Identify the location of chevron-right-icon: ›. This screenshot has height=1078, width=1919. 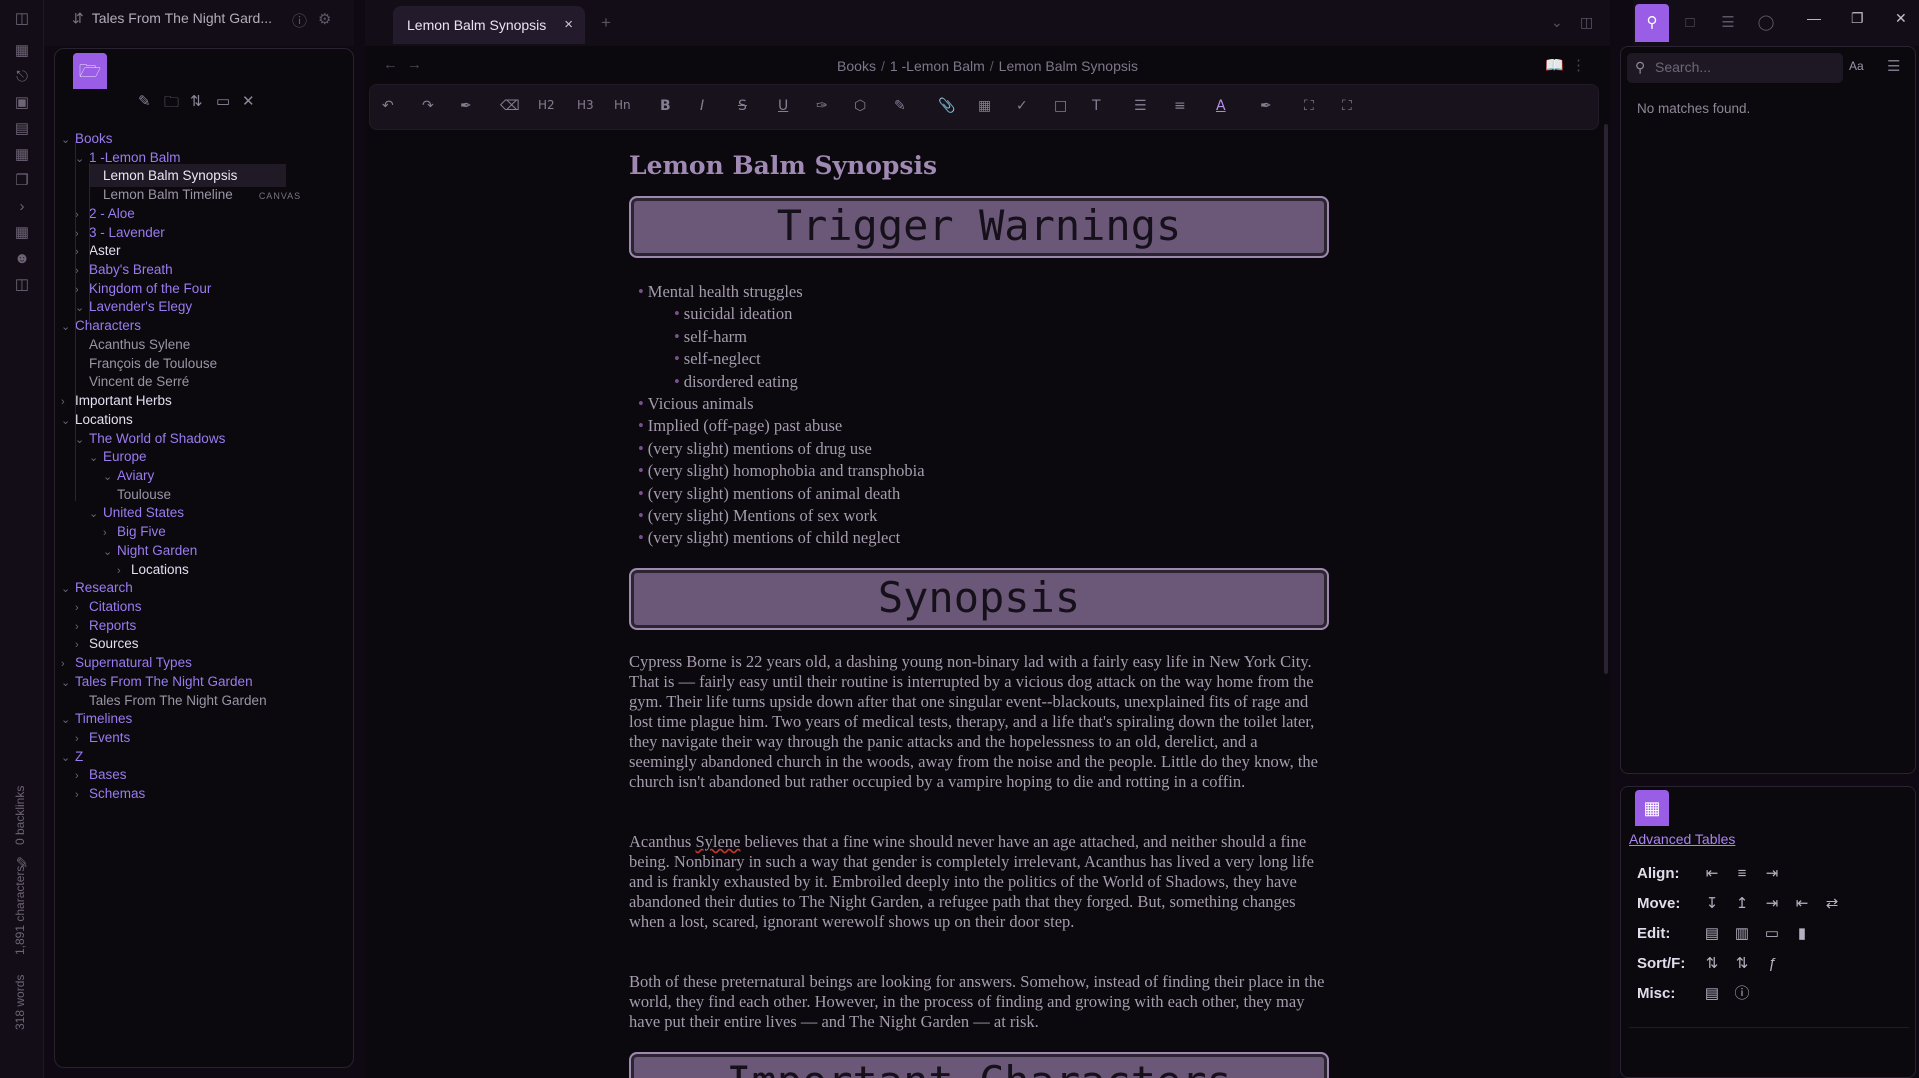
(77, 795).